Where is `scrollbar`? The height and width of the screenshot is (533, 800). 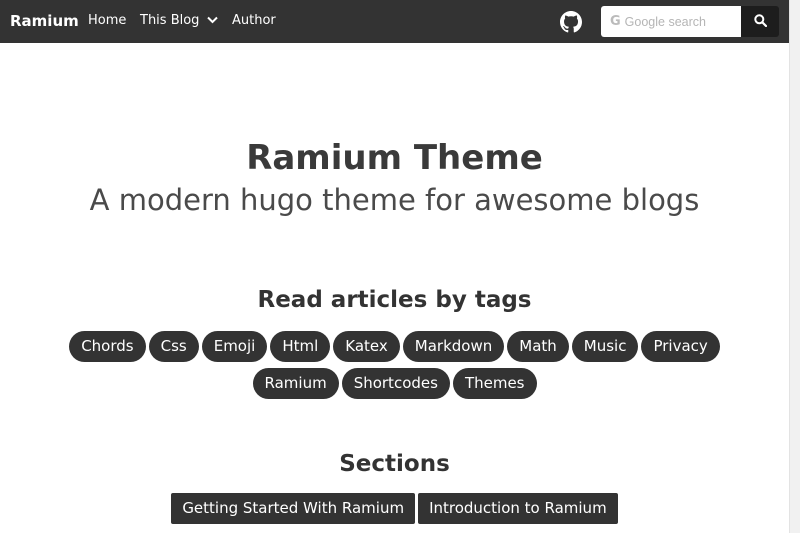 scrollbar is located at coordinates (794, 266).